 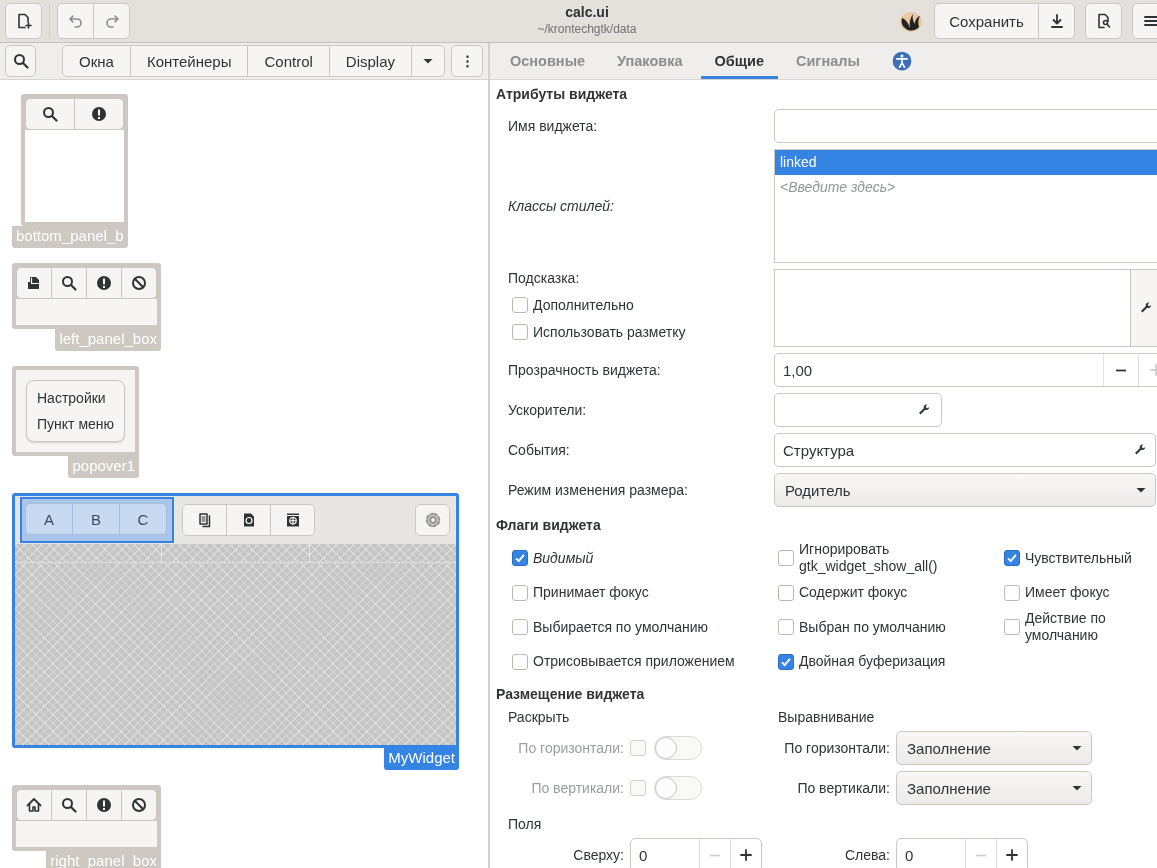 I want to click on letter-button: C, so click(x=143, y=519).